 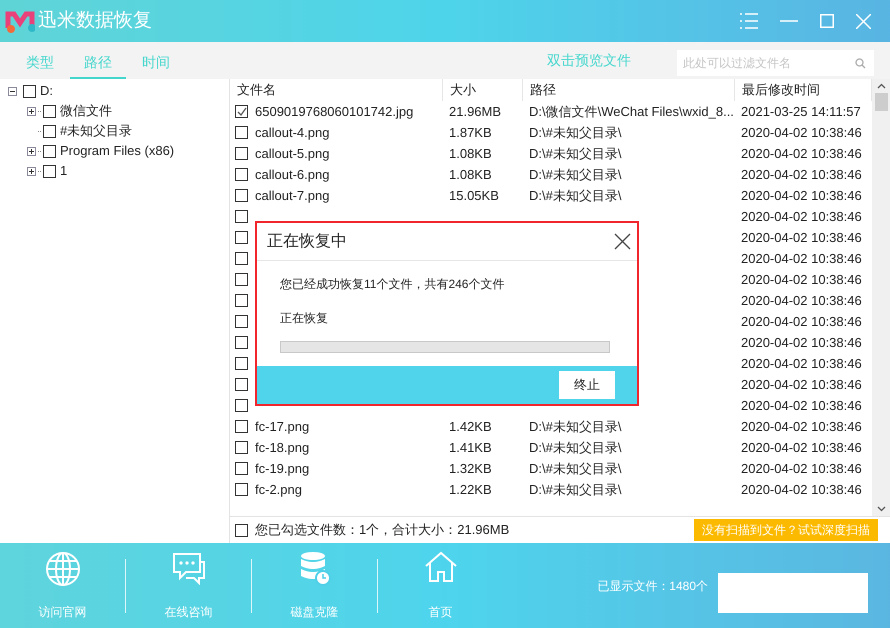 I want to click on scrollbar, so click(x=881, y=297).